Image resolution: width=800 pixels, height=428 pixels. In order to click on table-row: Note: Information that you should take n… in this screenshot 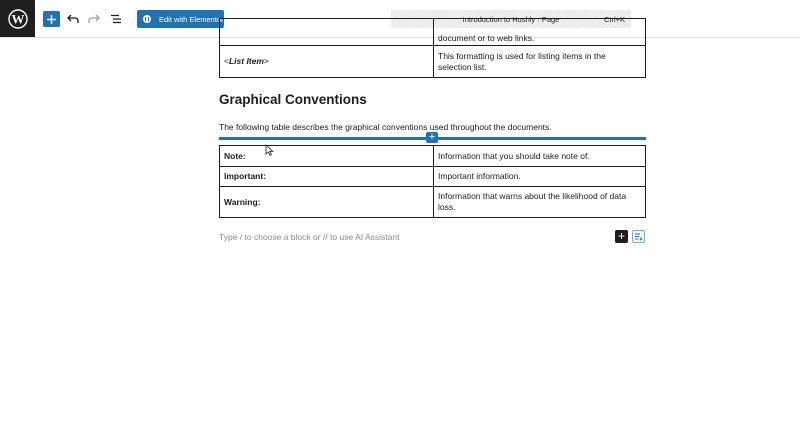, I will do `click(432, 156)`.